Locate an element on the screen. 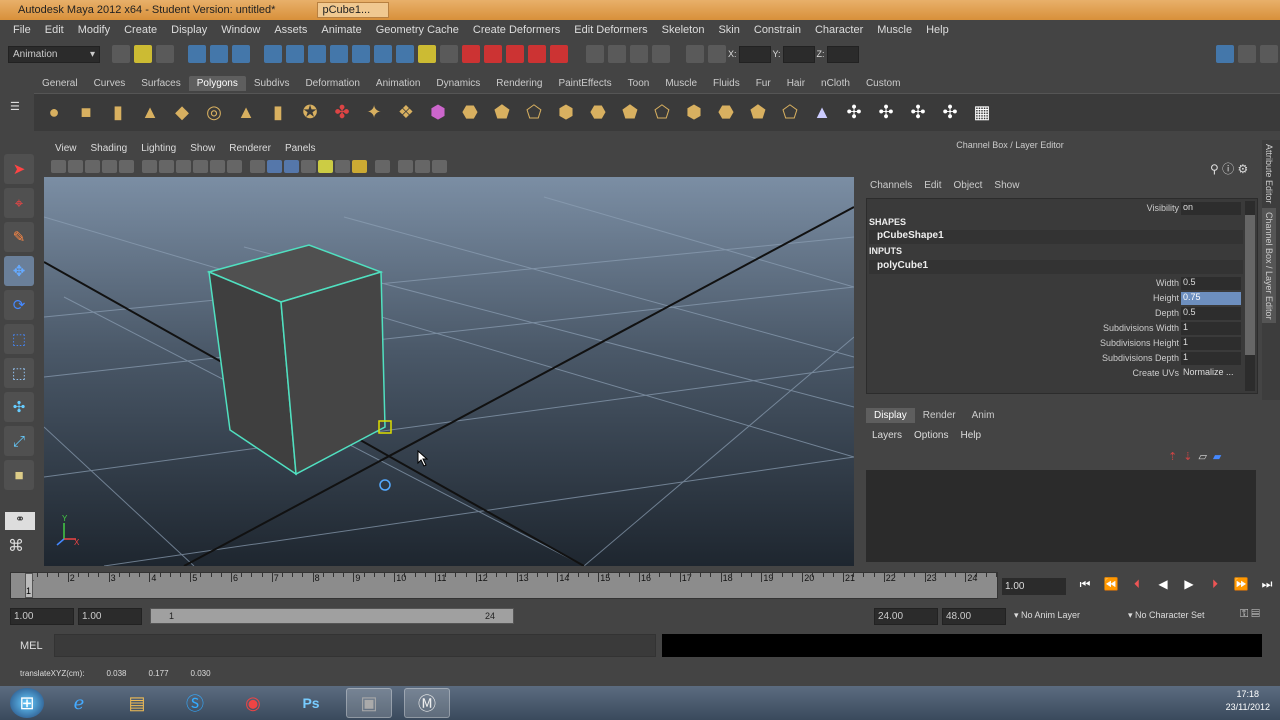 This screenshot has width=1280, height=720. internet-explorer-icon: ℯ is located at coordinates (79, 703).